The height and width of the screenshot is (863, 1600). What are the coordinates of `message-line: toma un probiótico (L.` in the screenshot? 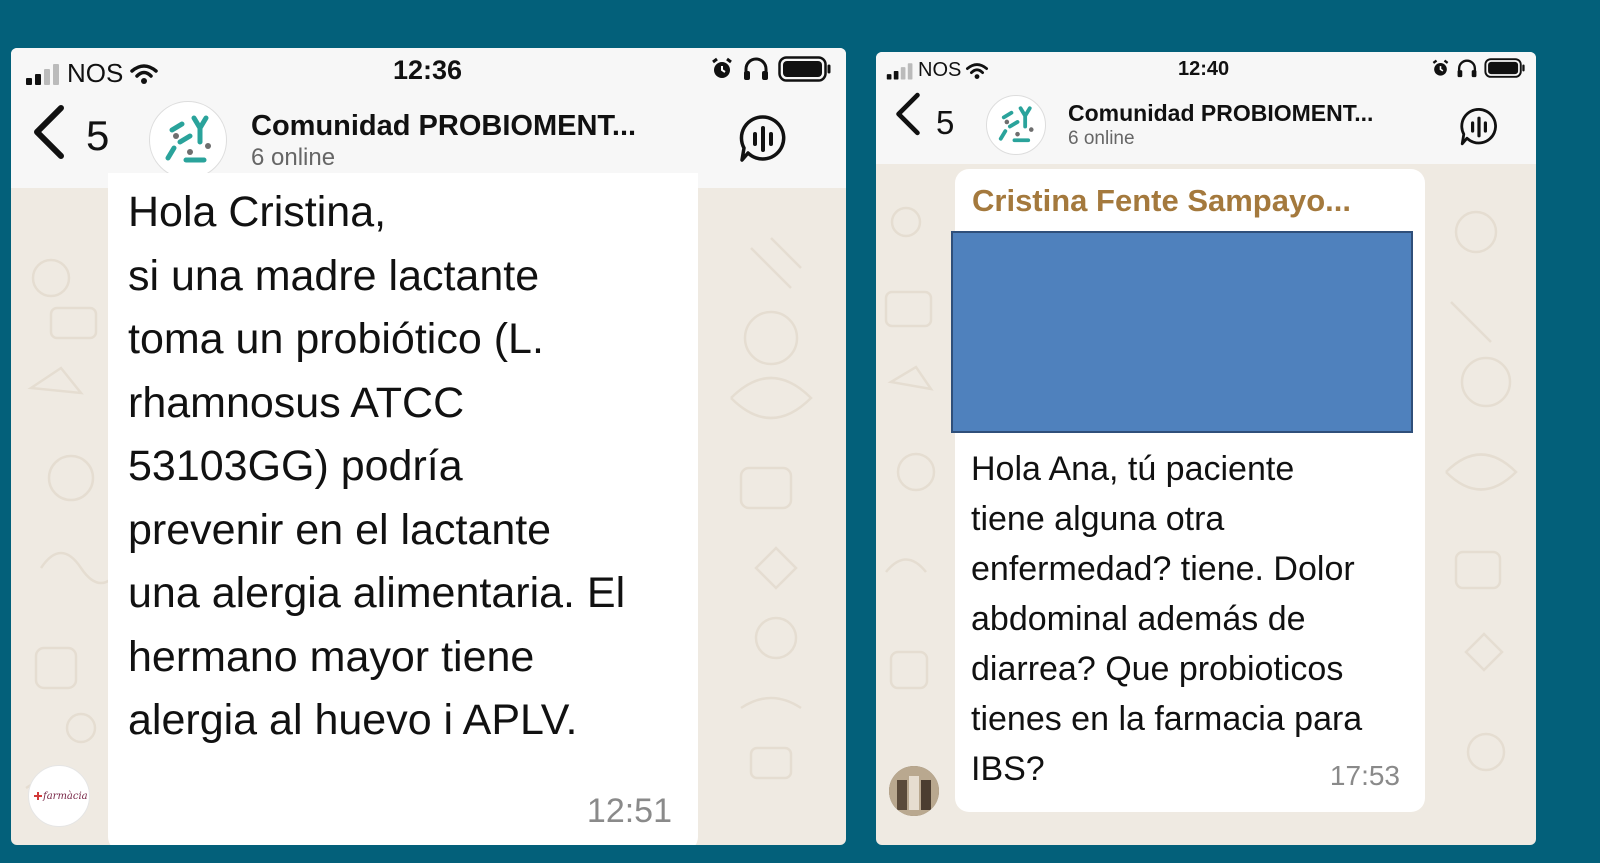 It's located at (336, 339).